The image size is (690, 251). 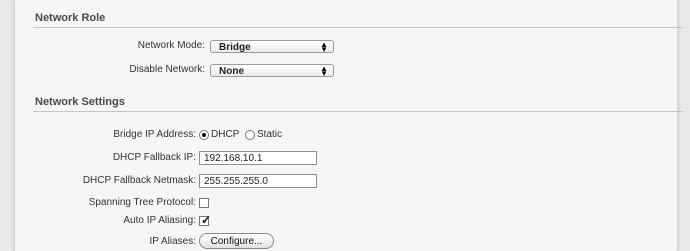 I want to click on ip-aliases-label: IP Aliases:, so click(x=172, y=241).